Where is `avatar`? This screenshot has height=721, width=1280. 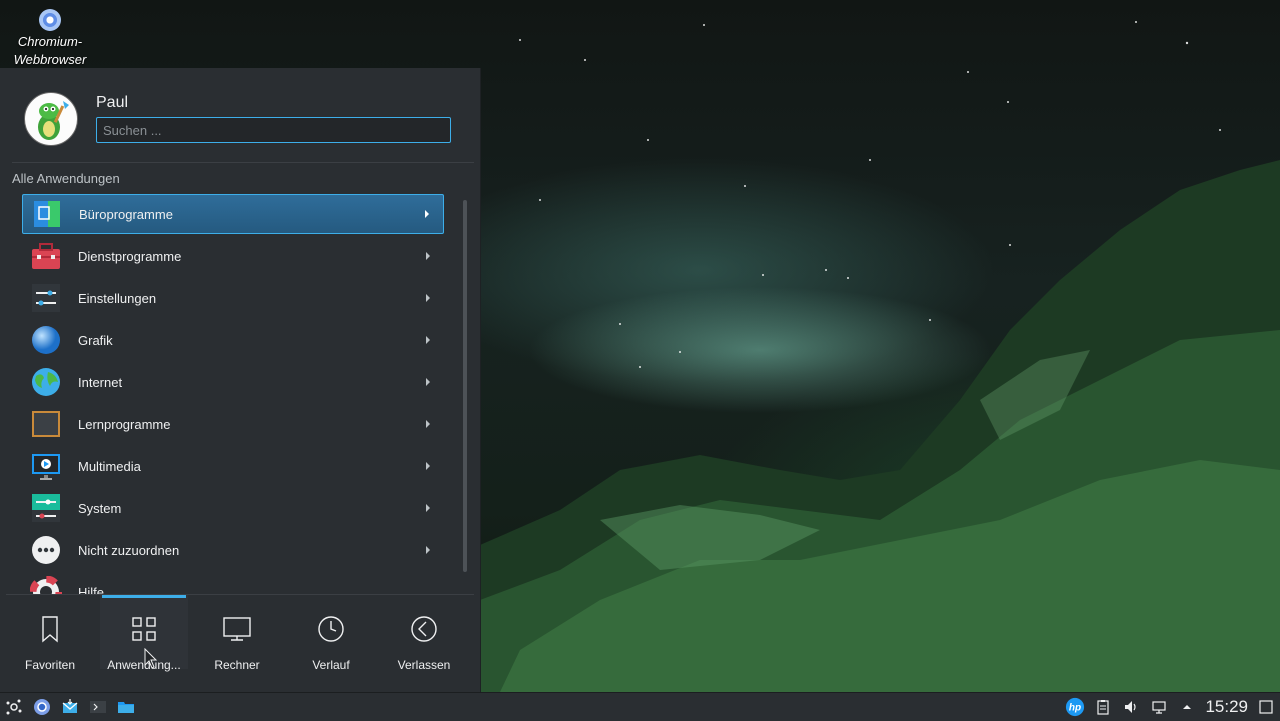
avatar is located at coordinates (51, 119).